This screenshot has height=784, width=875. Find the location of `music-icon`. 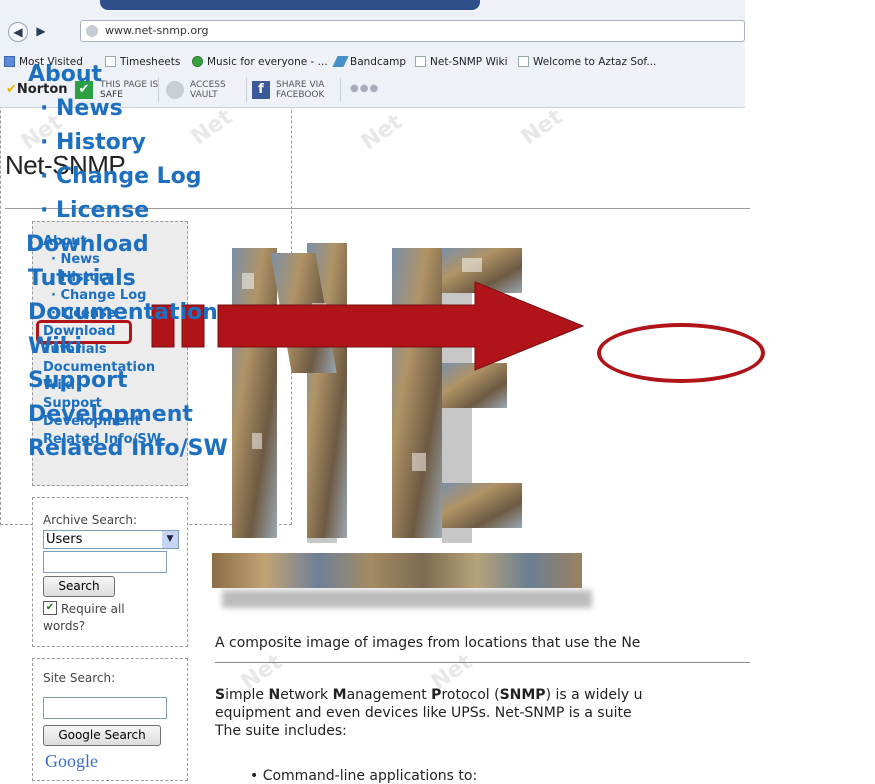

music-icon is located at coordinates (197, 61).